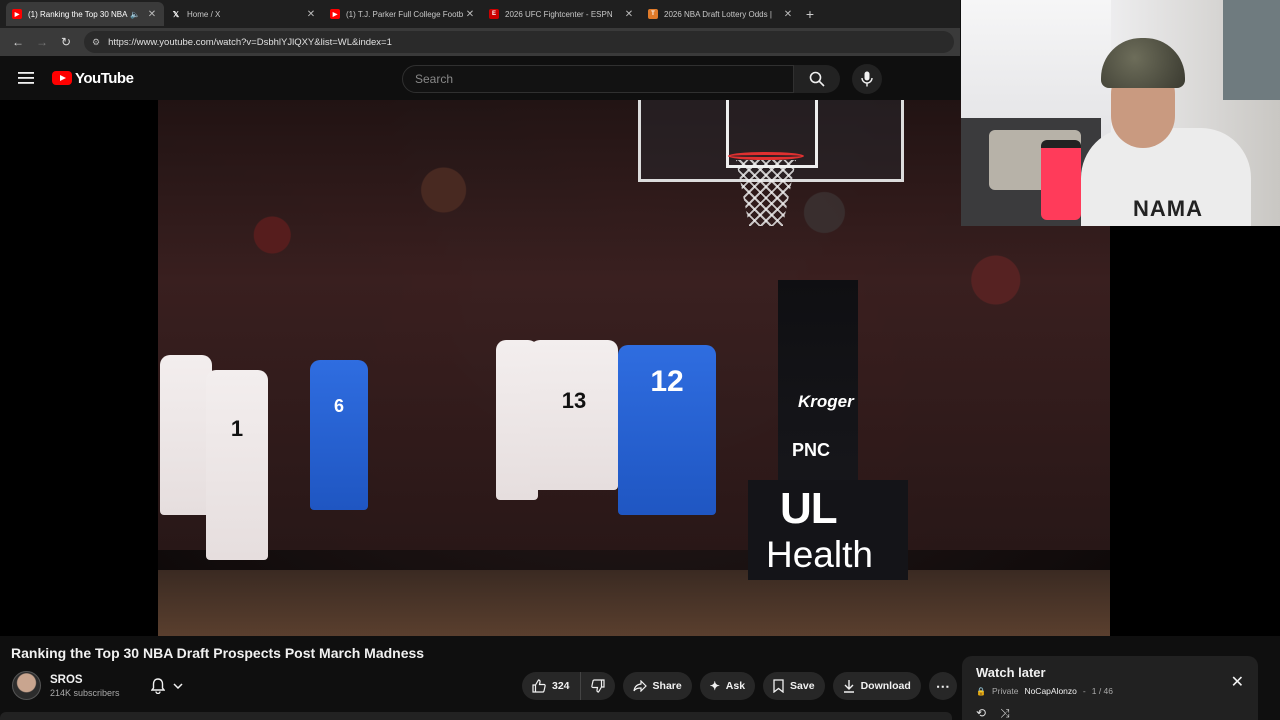  What do you see at coordinates (476, 716) in the screenshot?
I see `bottom-panel-edge` at bounding box center [476, 716].